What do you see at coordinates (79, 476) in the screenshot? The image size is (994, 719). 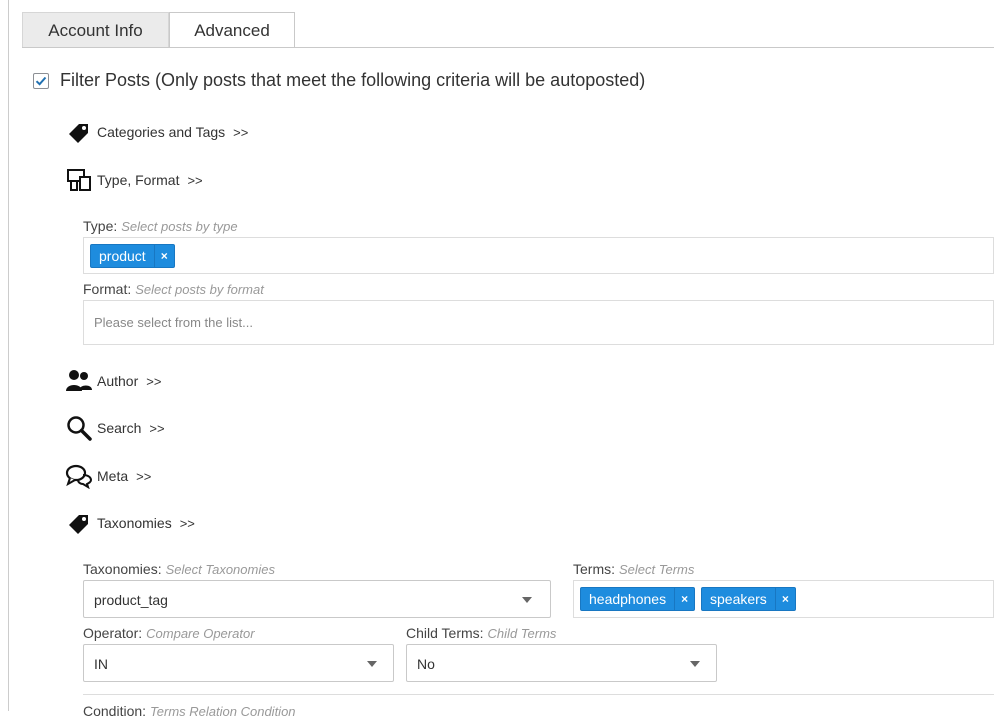 I see `chat-icon` at bounding box center [79, 476].